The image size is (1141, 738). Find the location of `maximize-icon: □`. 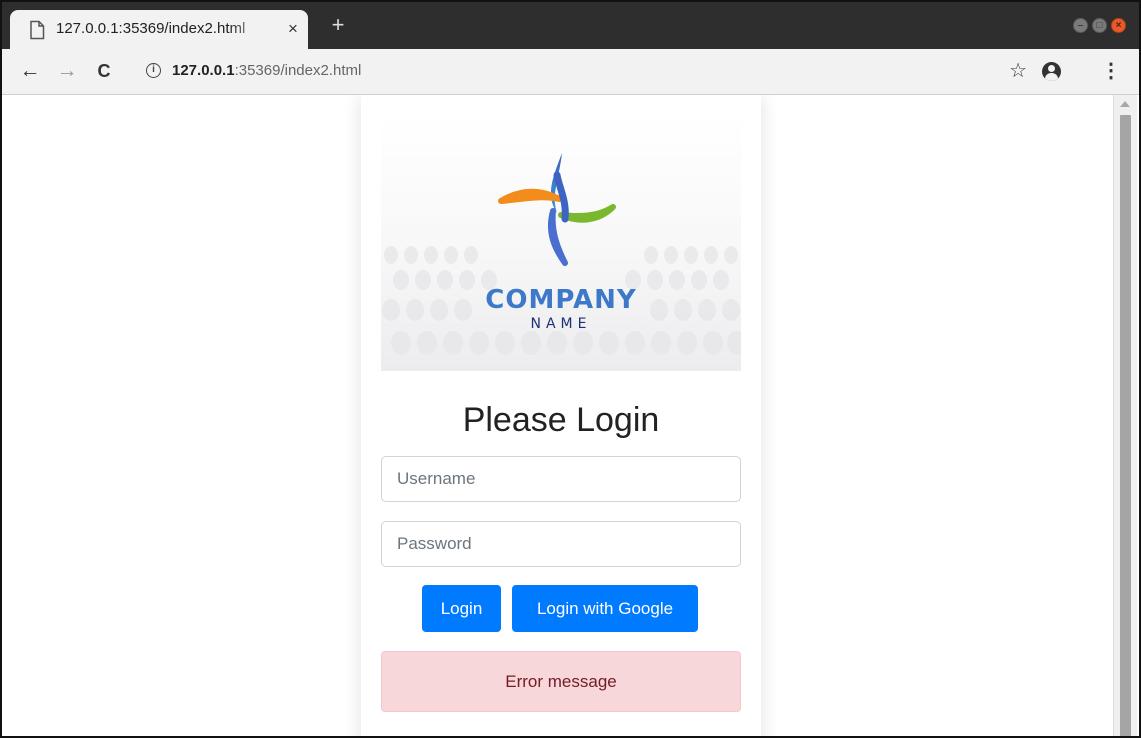

maximize-icon: □ is located at coordinates (1099, 25).